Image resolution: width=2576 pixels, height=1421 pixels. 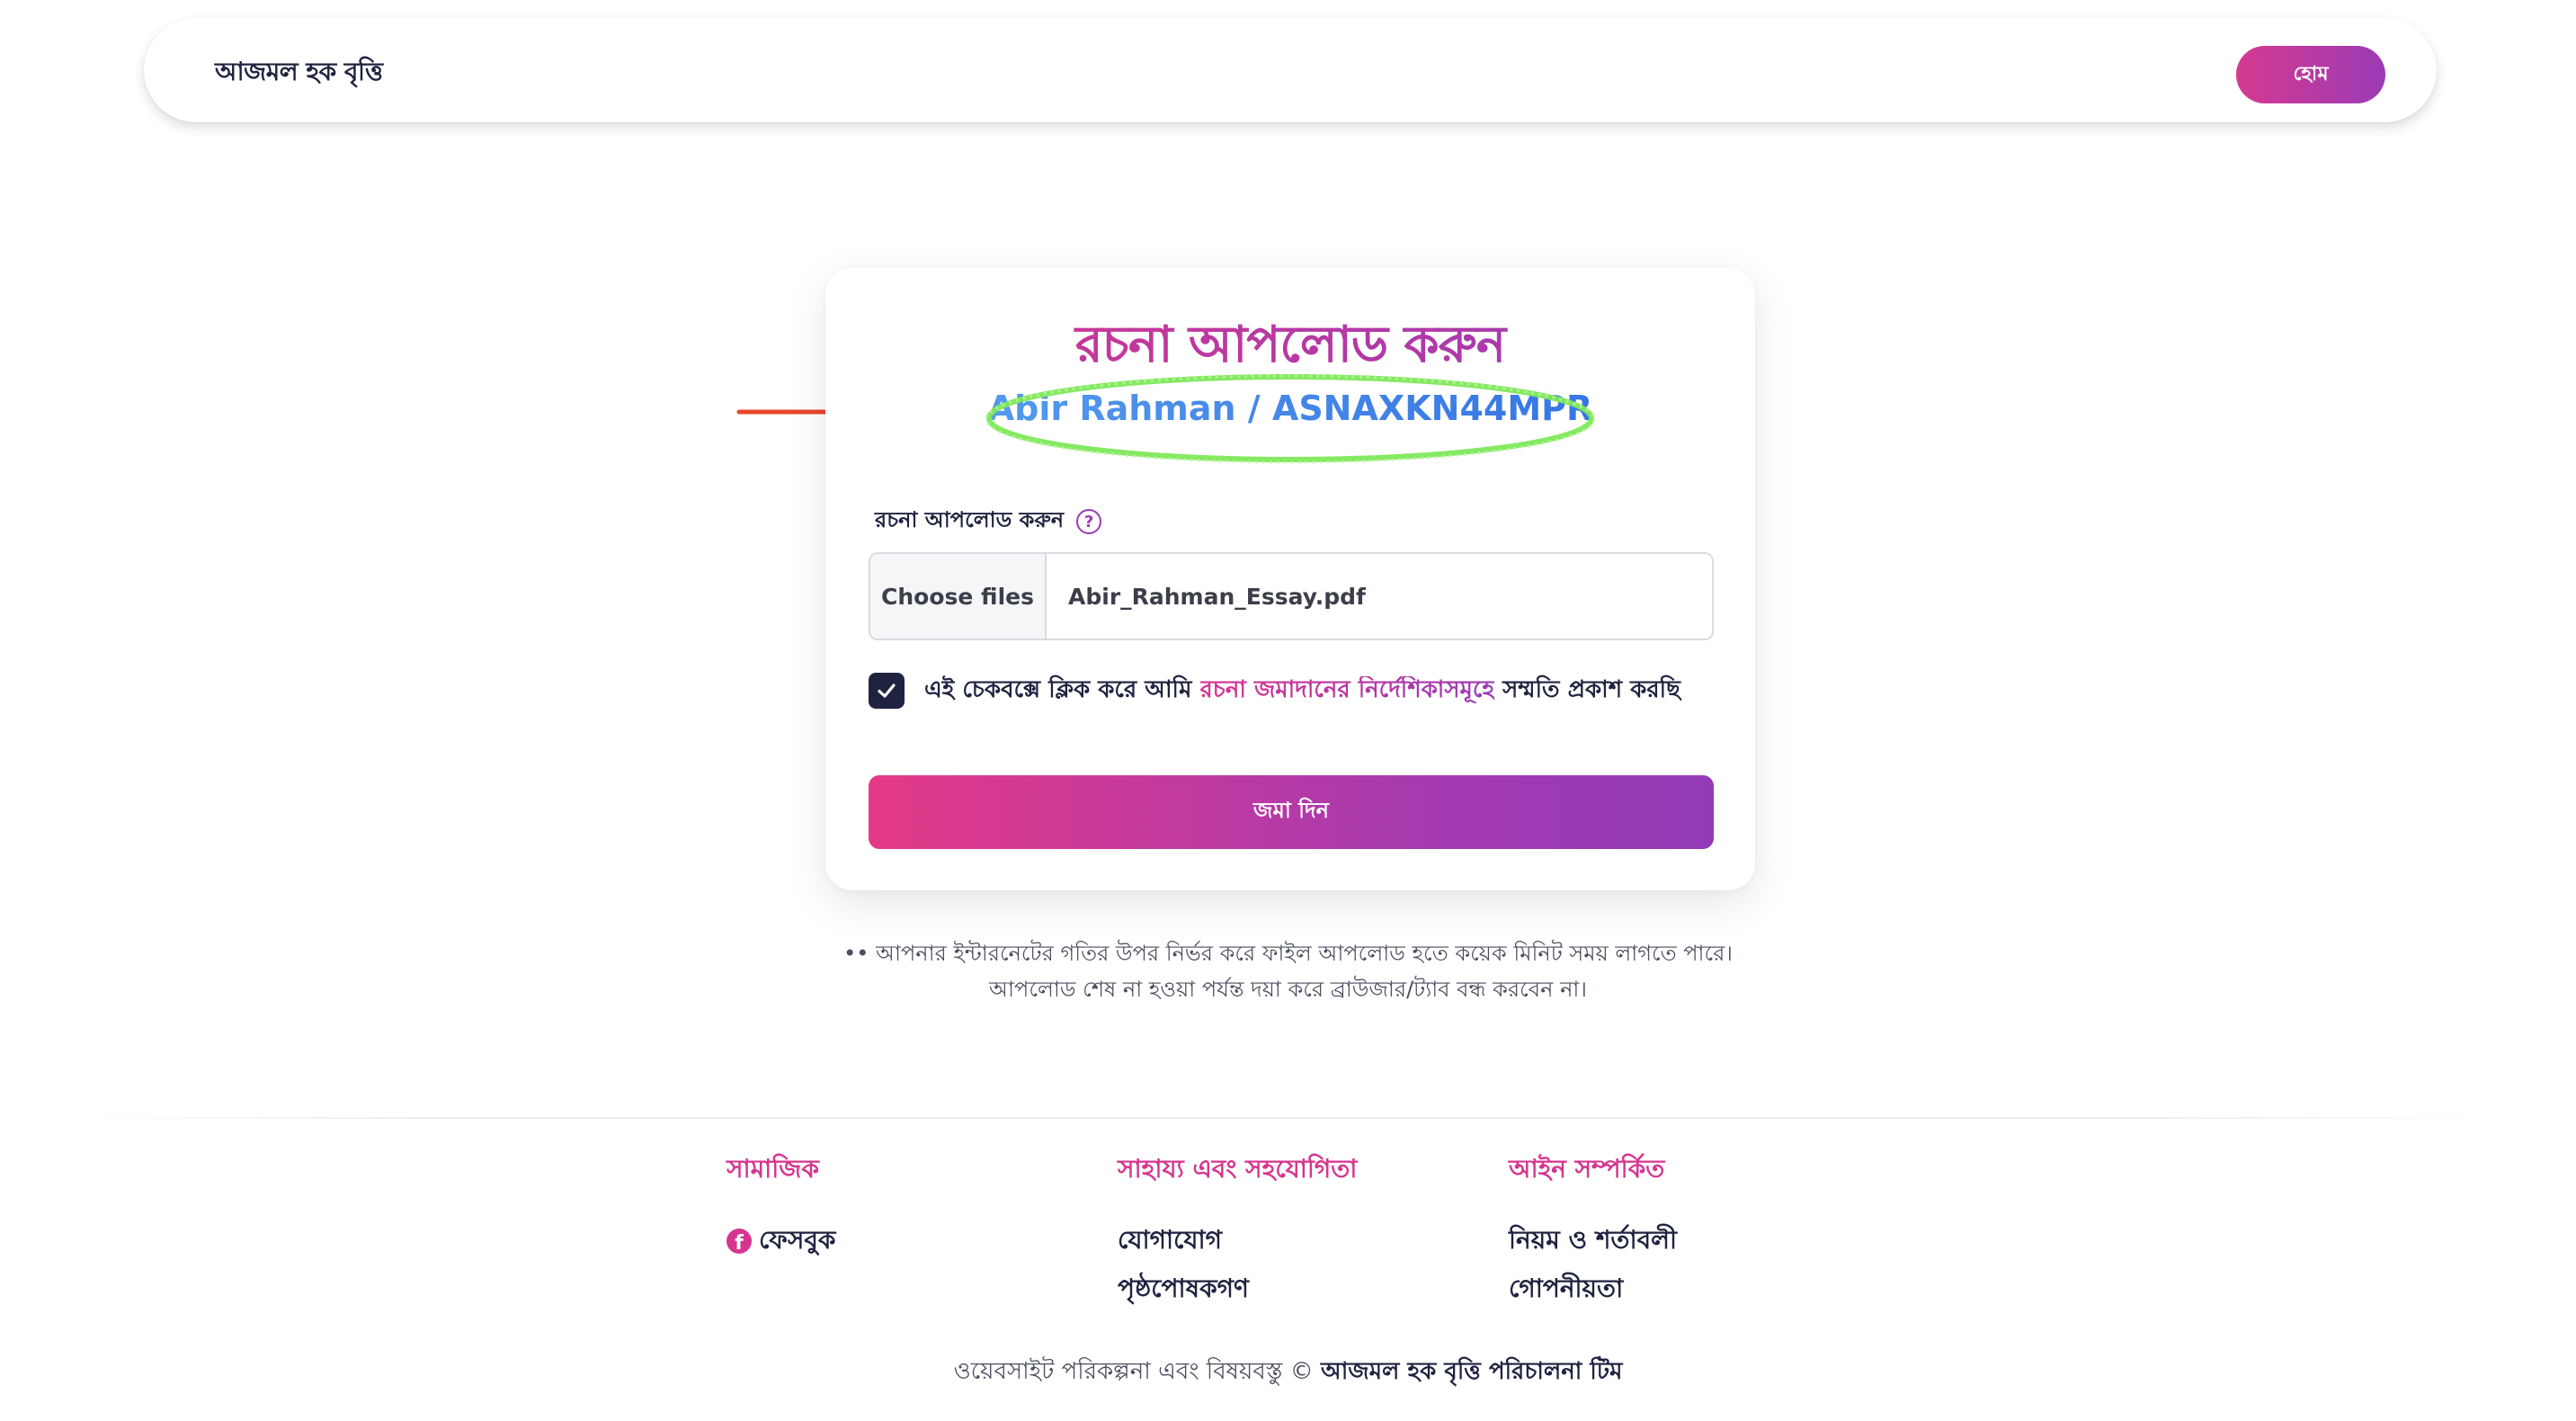 I want to click on consent-text-prefix: এই চেকবক্সে ক্লিক করে আমি, so click(x=1058, y=690).